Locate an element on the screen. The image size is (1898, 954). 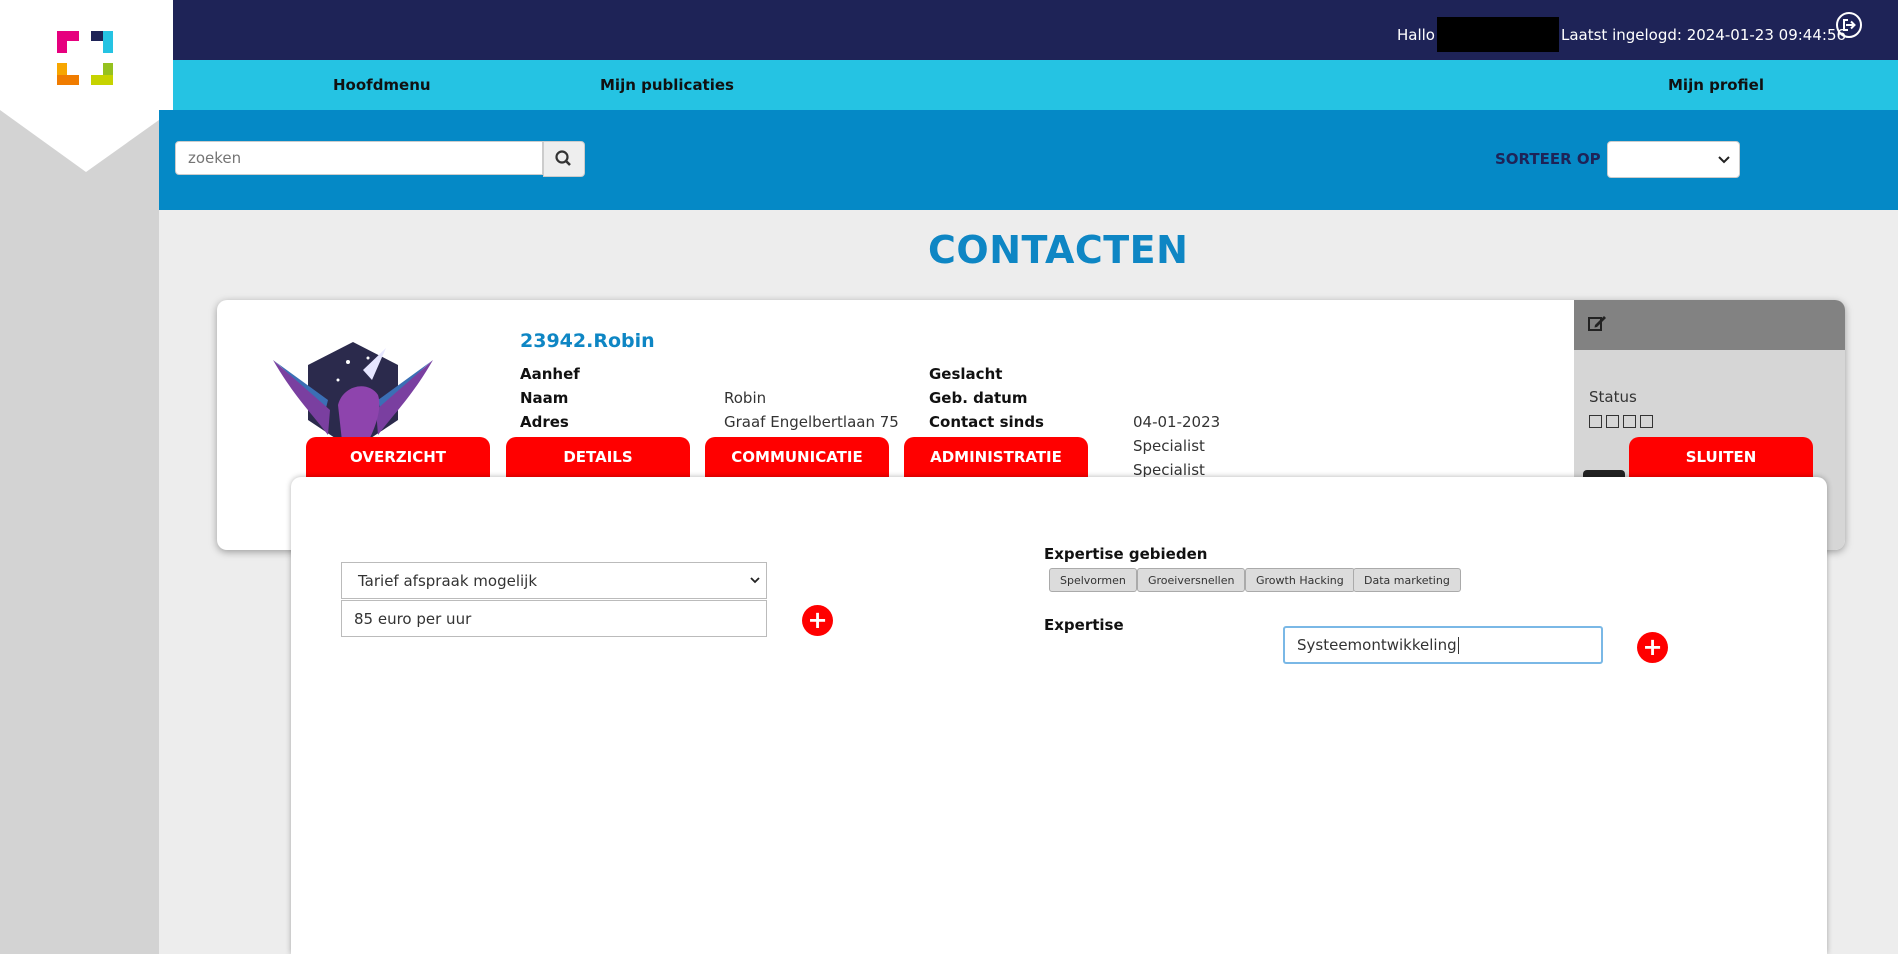
nav-main-menu: Hoofdmenu is located at coordinates (382, 85).